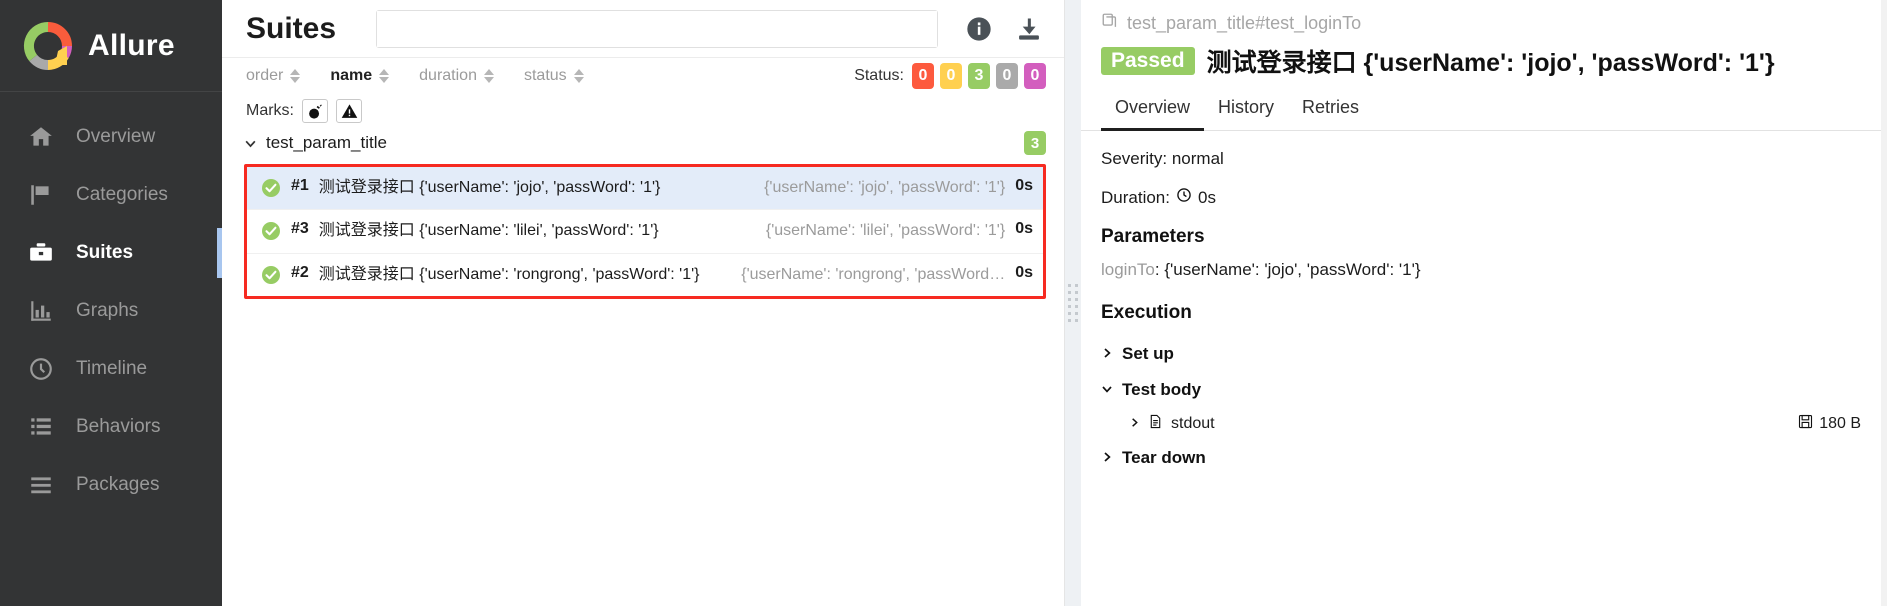  What do you see at coordinates (41, 427) in the screenshot?
I see `list-icon` at bounding box center [41, 427].